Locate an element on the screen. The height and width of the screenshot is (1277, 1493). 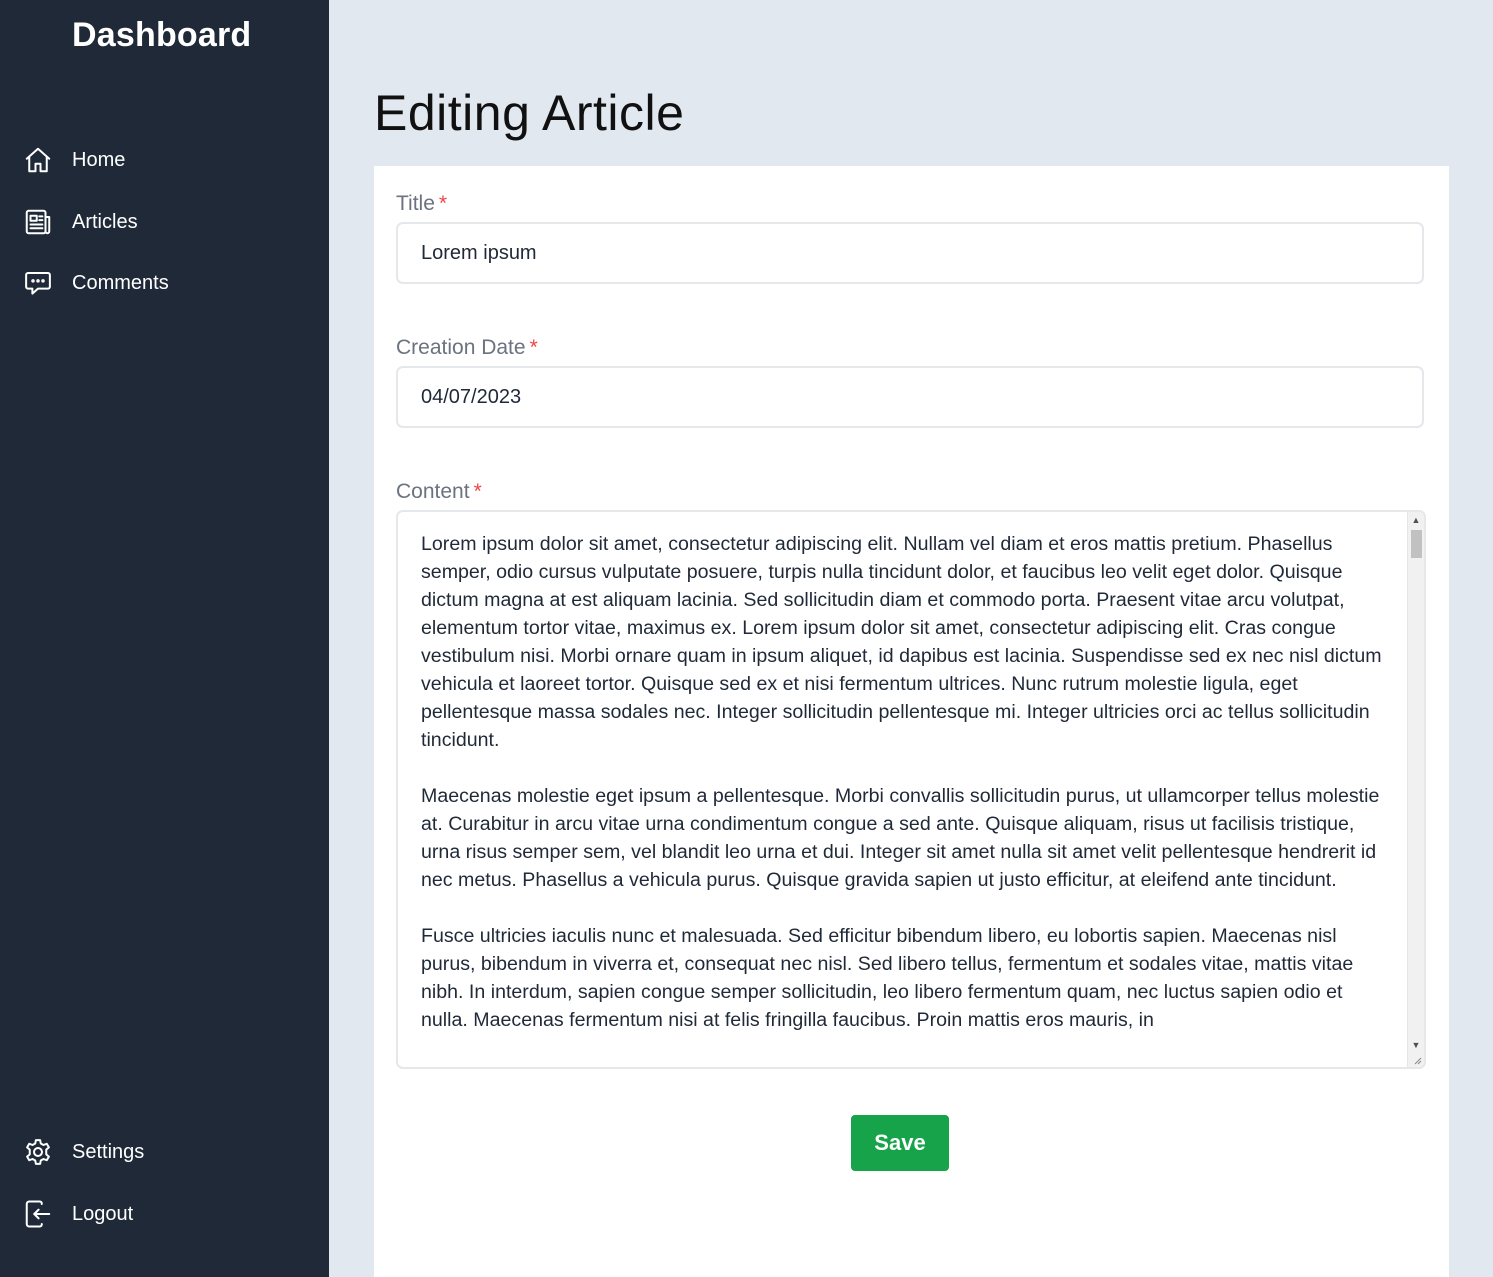
creation-date-input-value: 04/07/2023 is located at coordinates (471, 396).